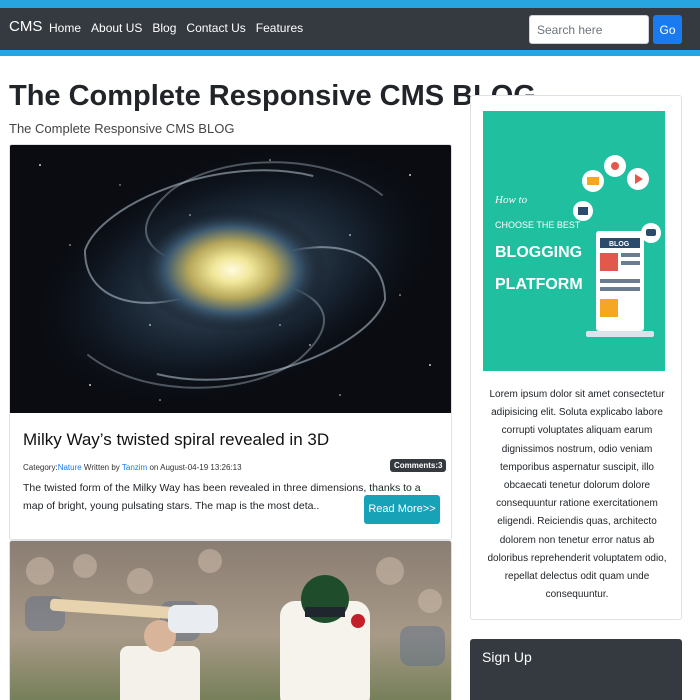  What do you see at coordinates (589, 29) in the screenshot?
I see `search-input` at bounding box center [589, 29].